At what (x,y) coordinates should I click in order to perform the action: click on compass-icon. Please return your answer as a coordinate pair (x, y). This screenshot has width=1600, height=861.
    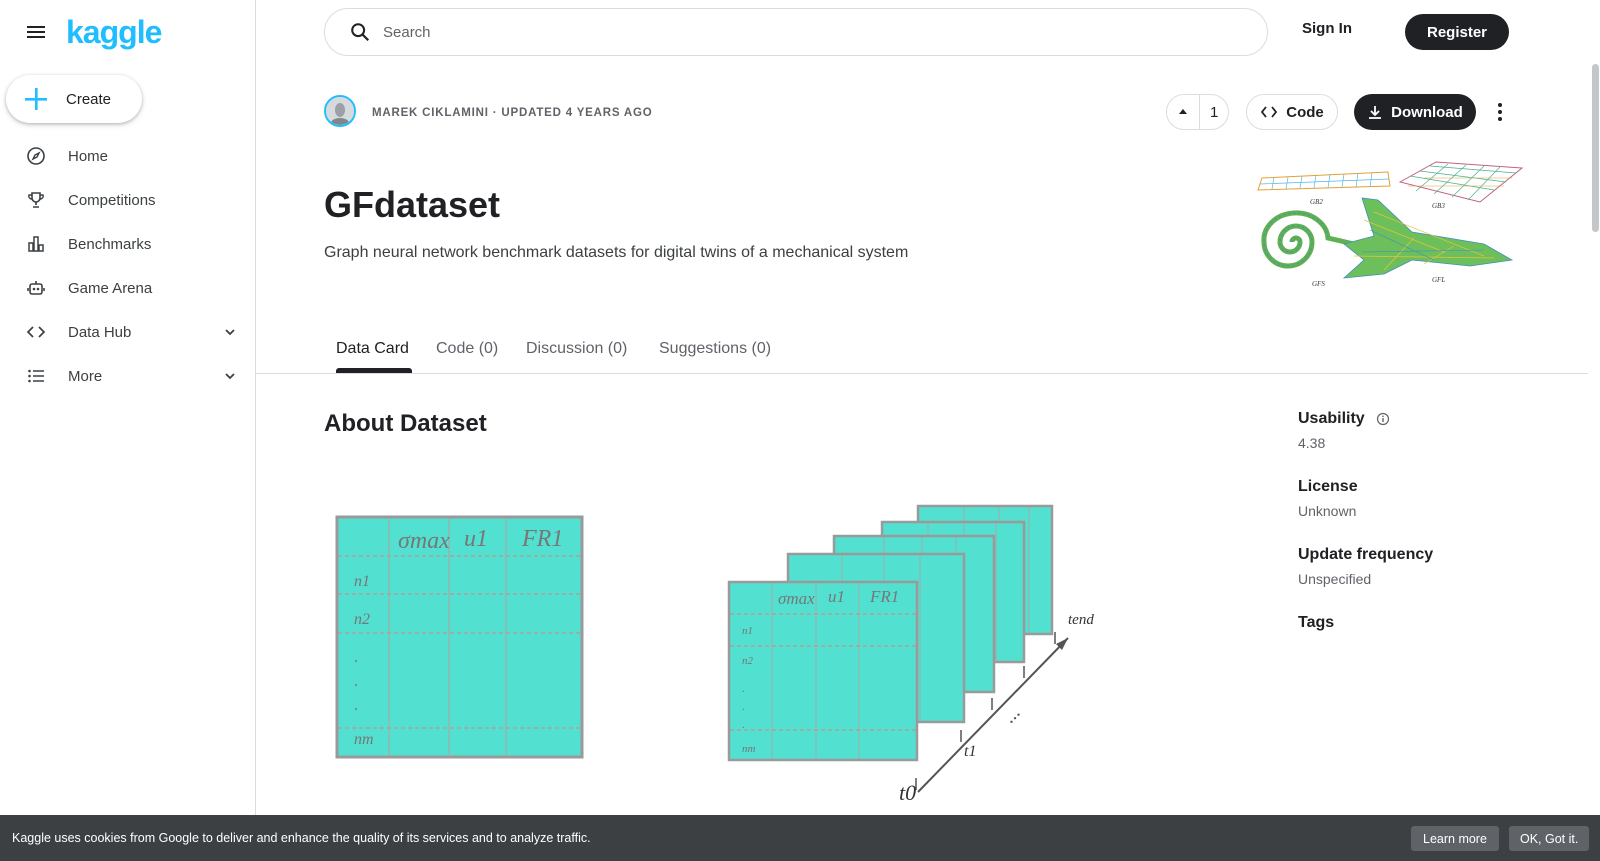
    Looking at the image, I should click on (36, 156).